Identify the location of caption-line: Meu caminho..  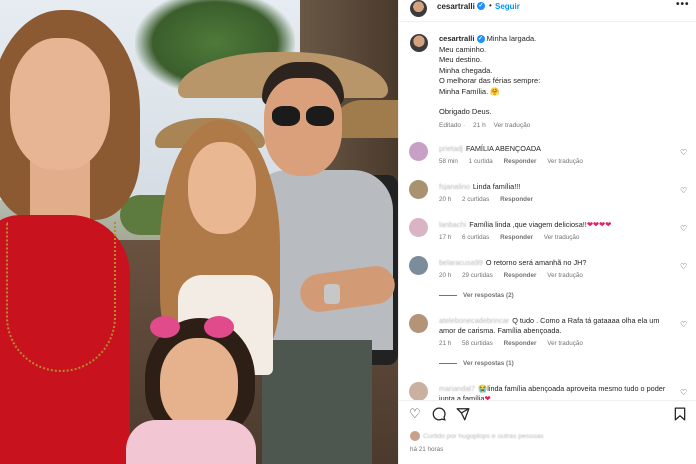
(463, 49).